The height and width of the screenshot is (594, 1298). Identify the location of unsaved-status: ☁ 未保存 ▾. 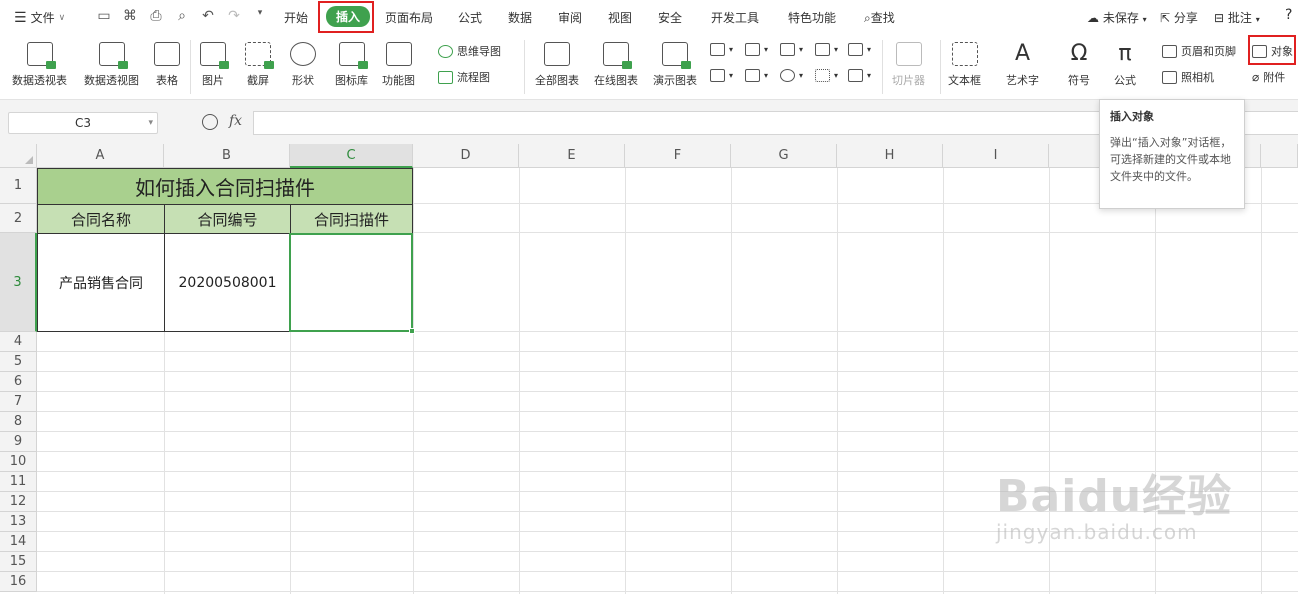
(1117, 17).